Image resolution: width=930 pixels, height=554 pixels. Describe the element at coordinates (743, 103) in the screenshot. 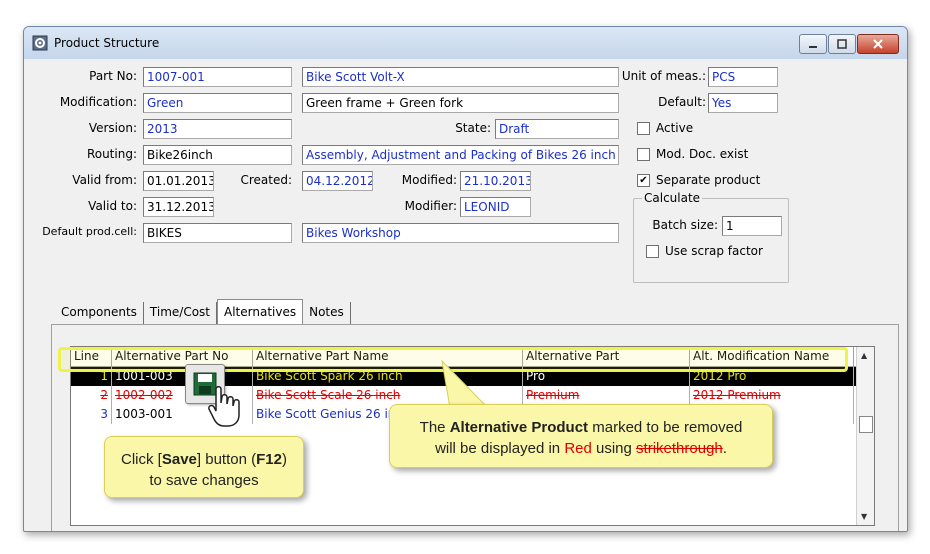

I see `default-field: Yes` at that location.